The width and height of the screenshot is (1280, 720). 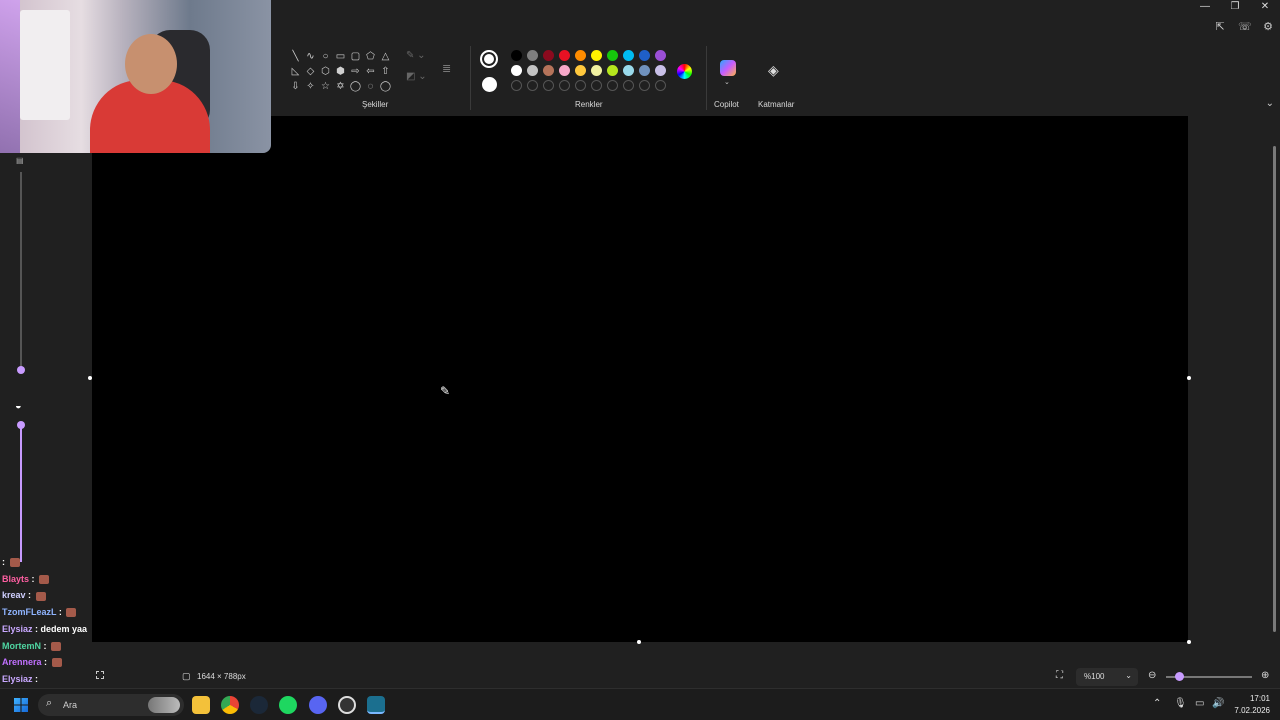 What do you see at coordinates (370, 86) in the screenshot?
I see `shape-option: ◌` at bounding box center [370, 86].